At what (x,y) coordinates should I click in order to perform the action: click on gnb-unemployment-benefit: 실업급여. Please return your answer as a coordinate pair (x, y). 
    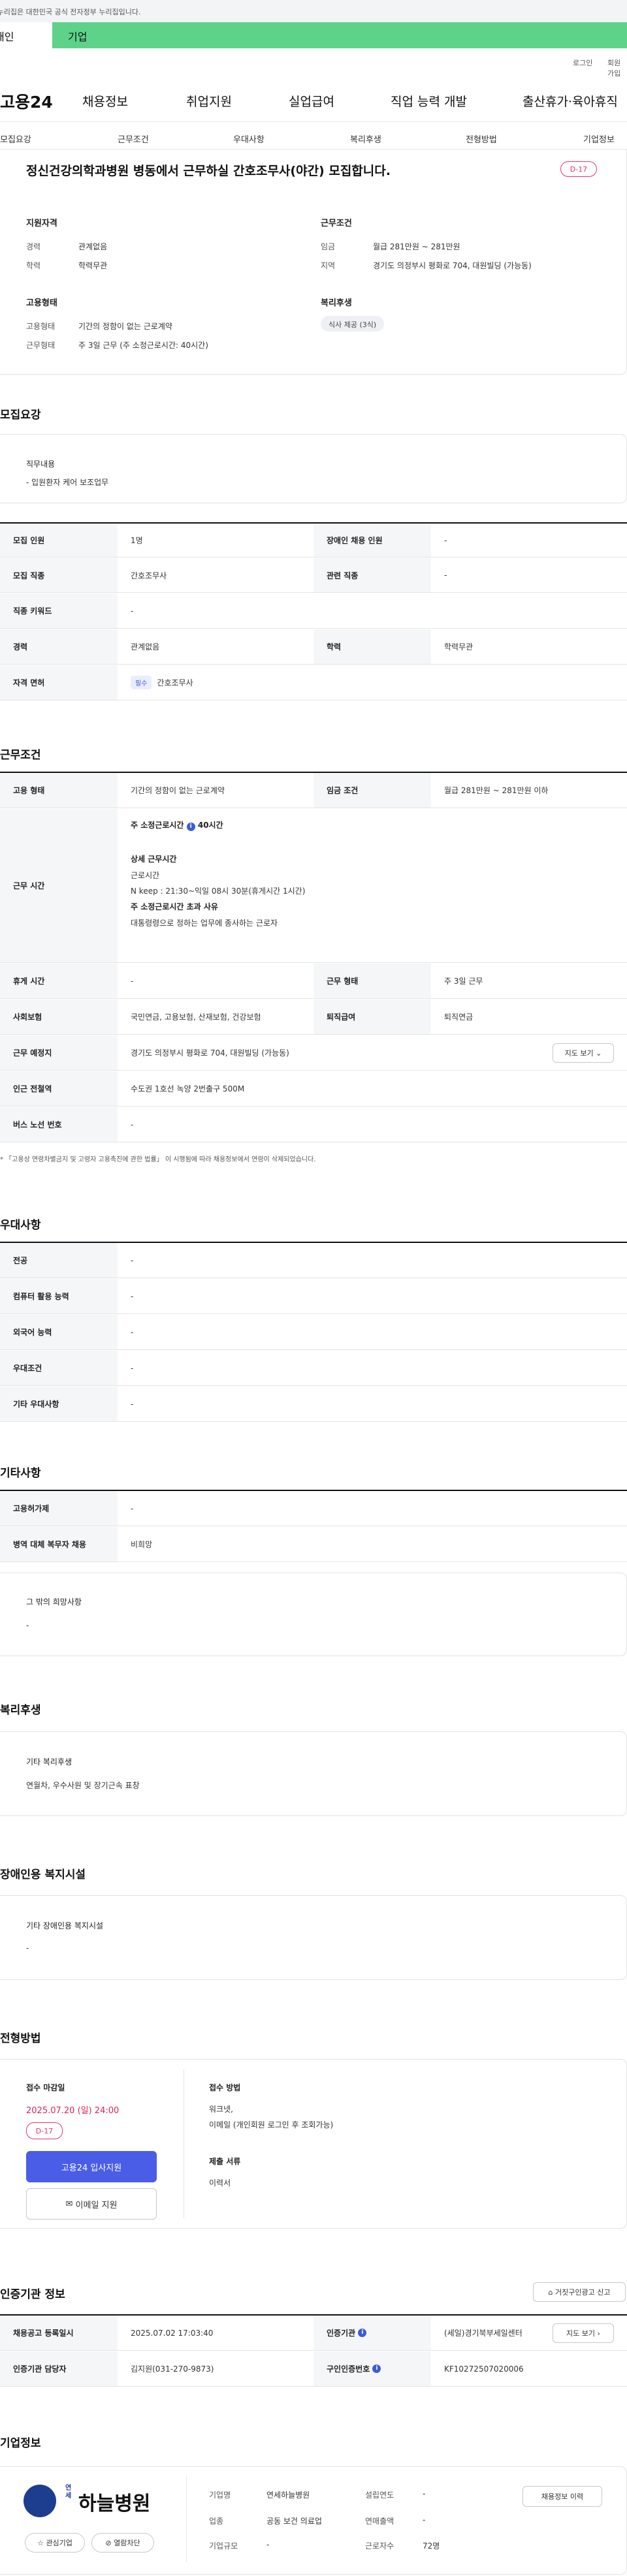
    Looking at the image, I should click on (311, 101).